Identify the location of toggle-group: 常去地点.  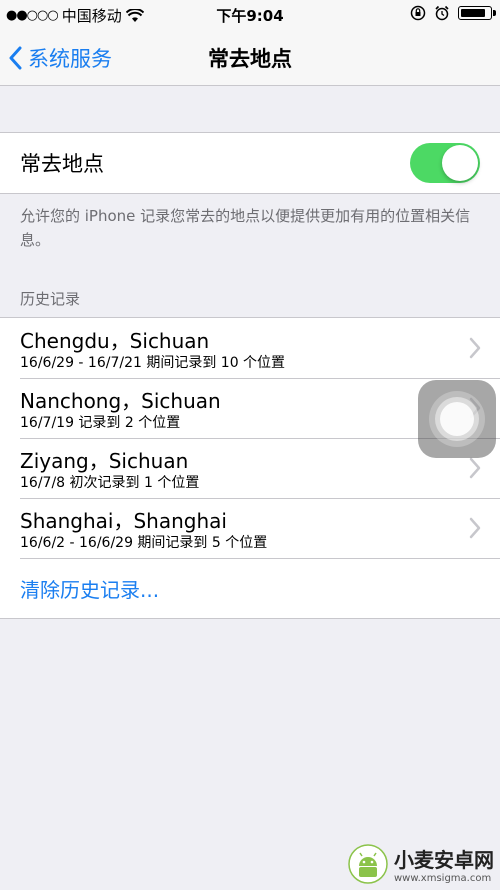
(250, 163).